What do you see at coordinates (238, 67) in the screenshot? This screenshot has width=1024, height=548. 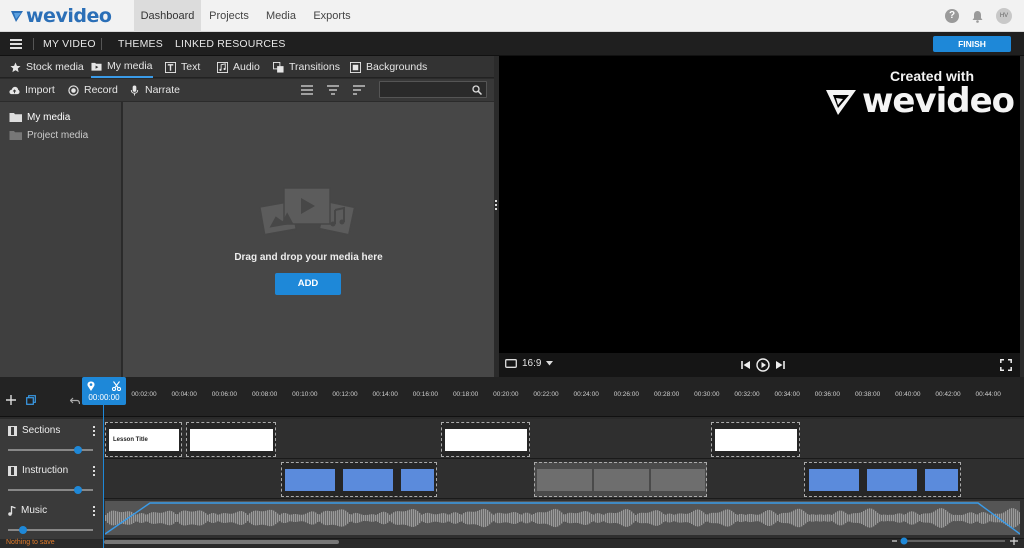 I see `tab-audio: Audio` at bounding box center [238, 67].